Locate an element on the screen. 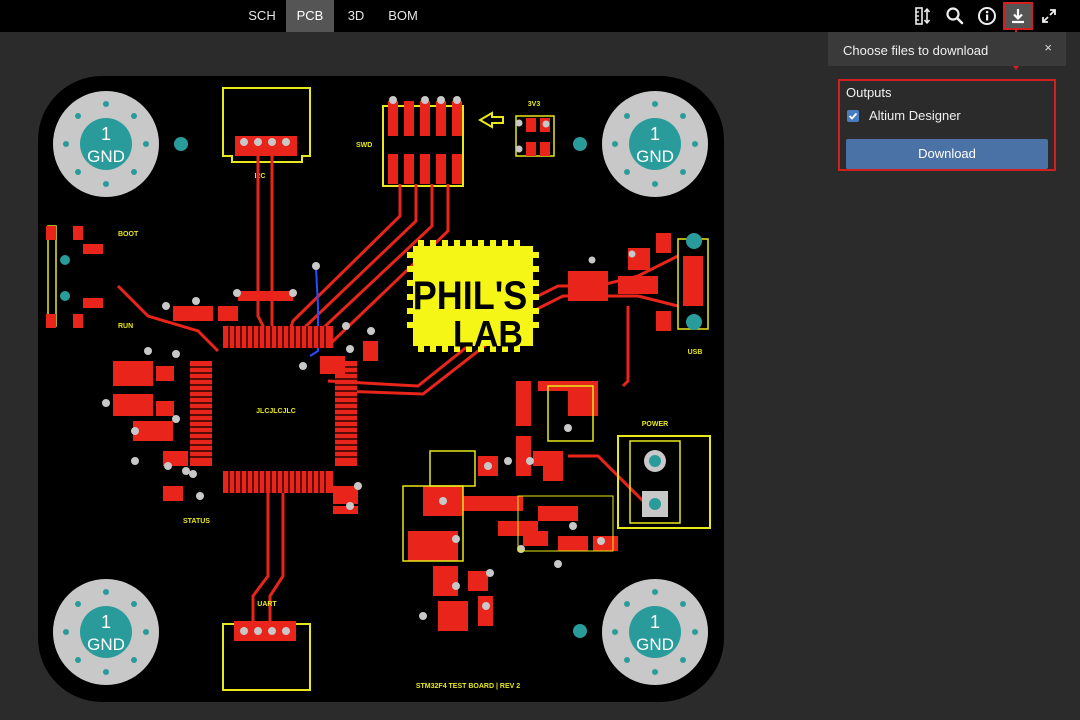  outputs-title: Outputs is located at coordinates (869, 92).